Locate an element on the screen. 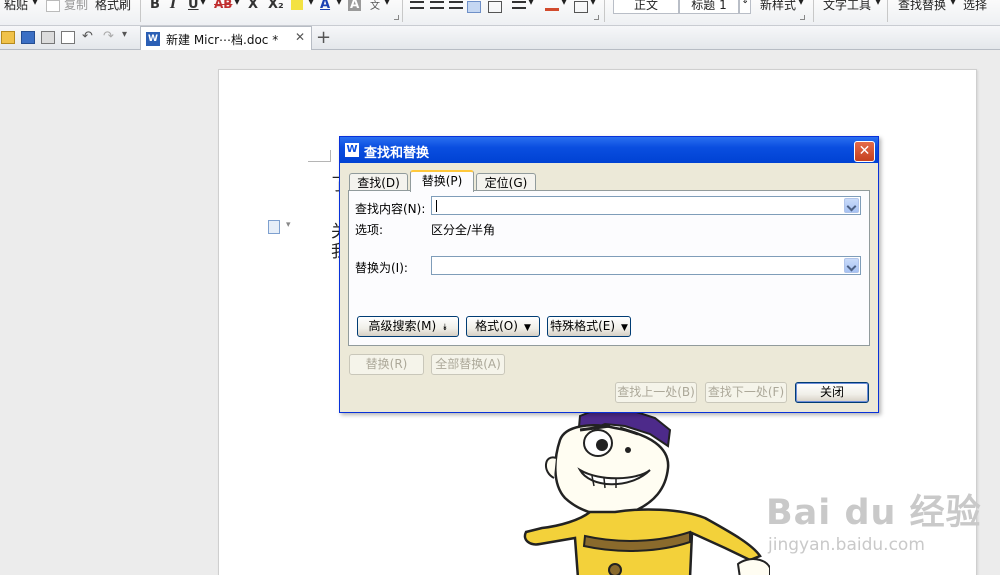  subscript-button: X₂ is located at coordinates (276, 6).